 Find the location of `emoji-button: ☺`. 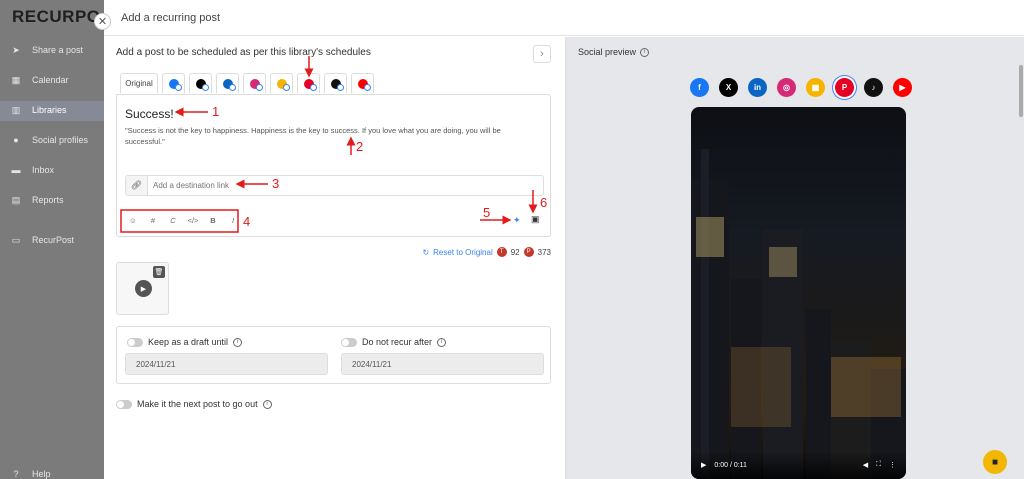

emoji-button: ☺ is located at coordinates (133, 220).